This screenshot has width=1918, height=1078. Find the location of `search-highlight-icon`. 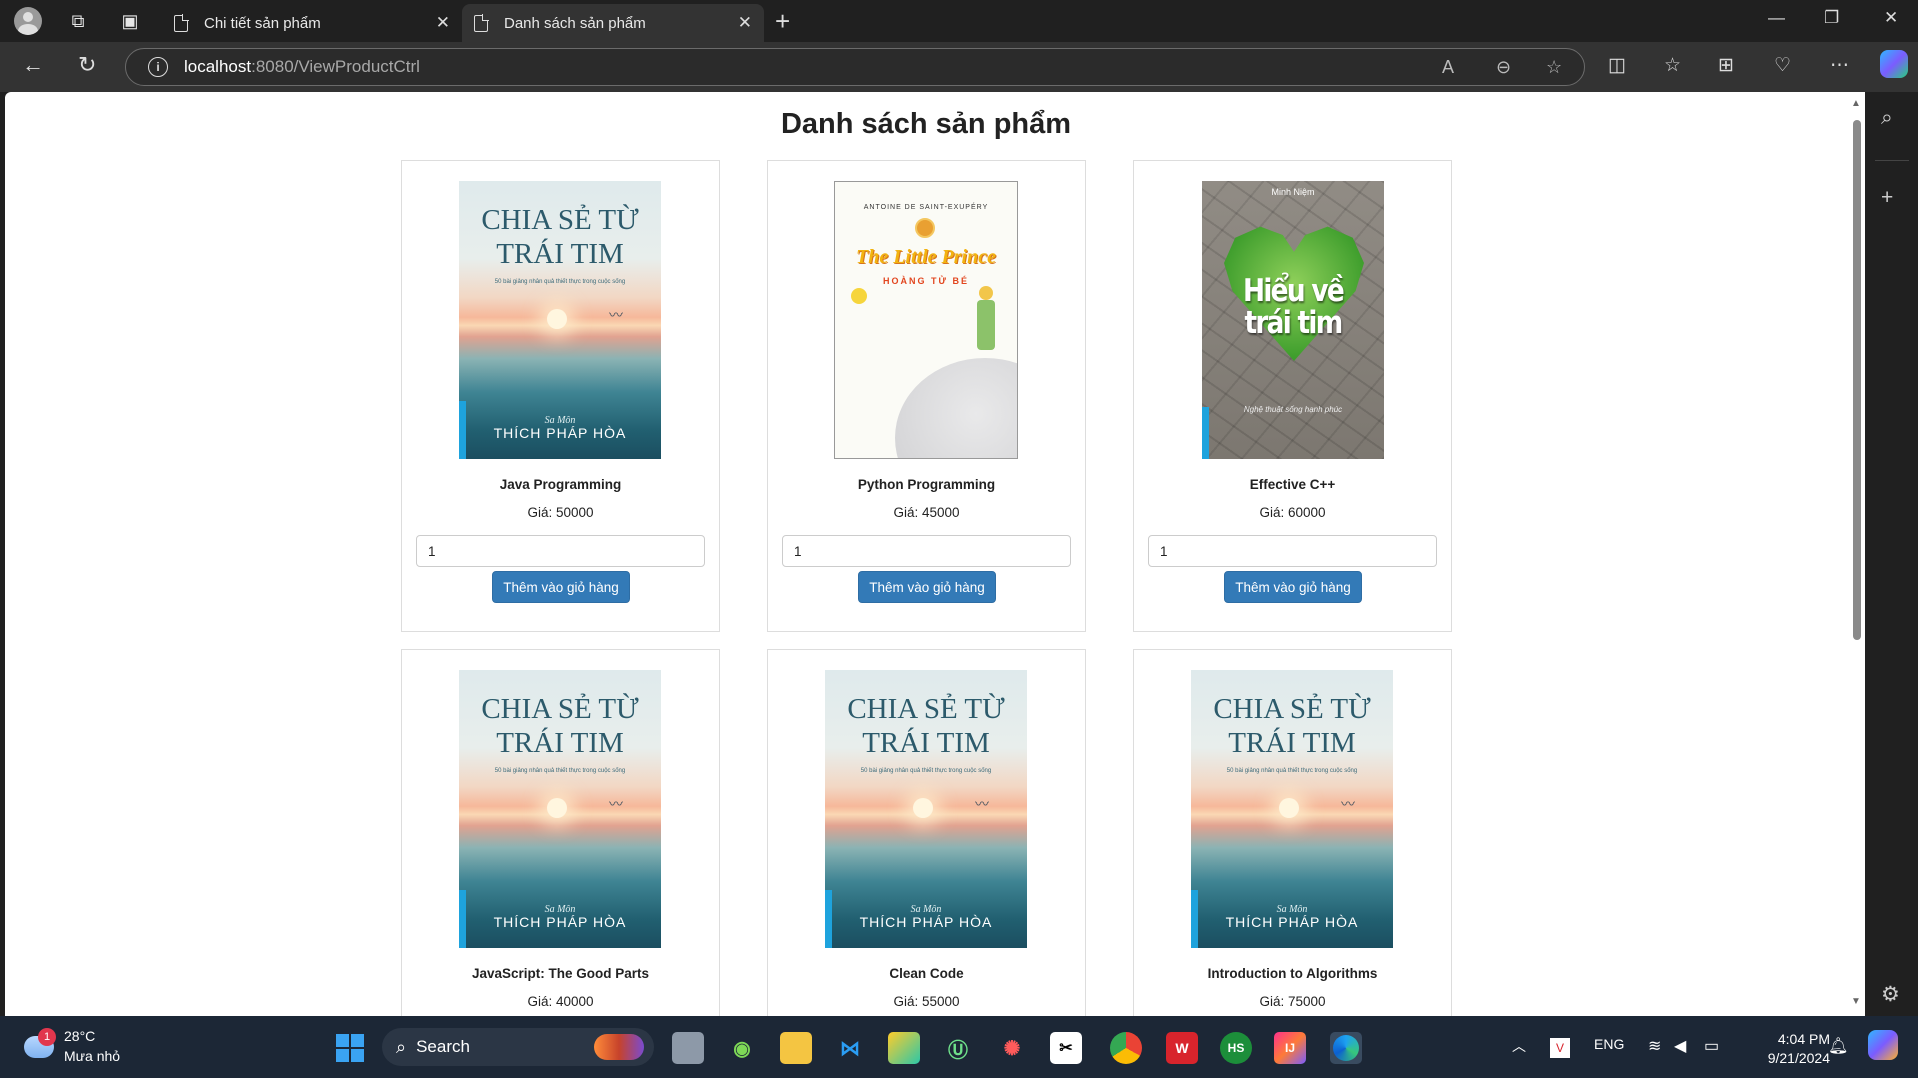

search-highlight-icon is located at coordinates (619, 1047).